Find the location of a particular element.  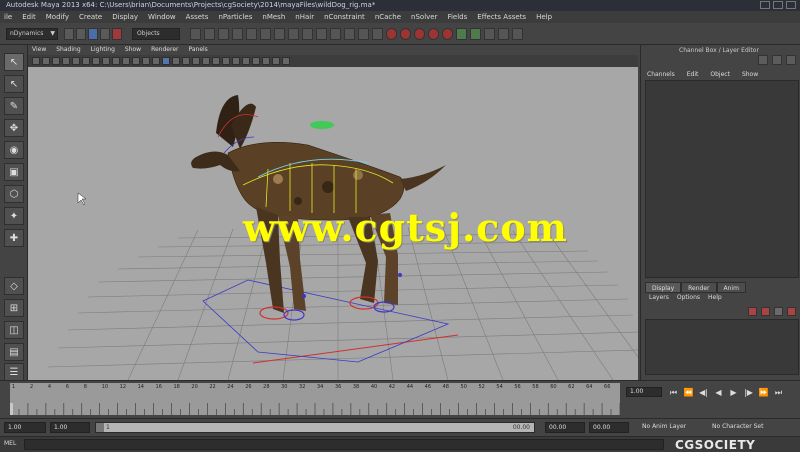

input-line-icon is located at coordinates (461, 34).